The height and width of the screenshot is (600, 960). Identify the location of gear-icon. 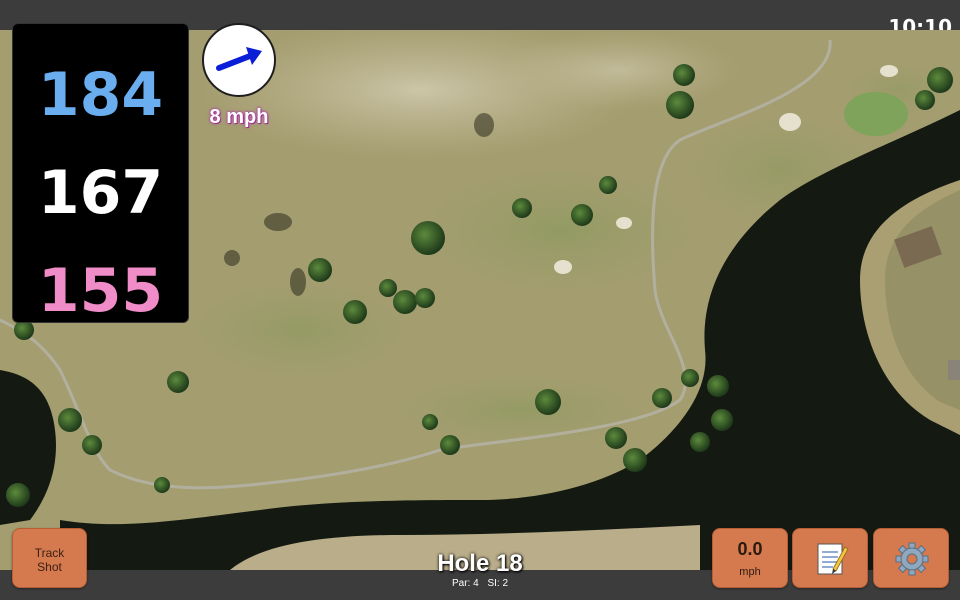
(912, 559).